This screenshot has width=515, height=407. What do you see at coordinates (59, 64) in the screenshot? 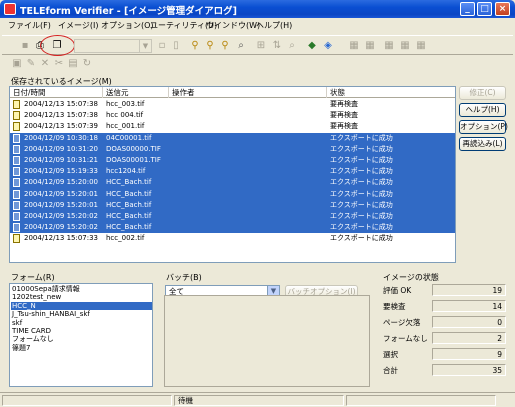
I see `cut-icon: ✂` at bounding box center [59, 64].